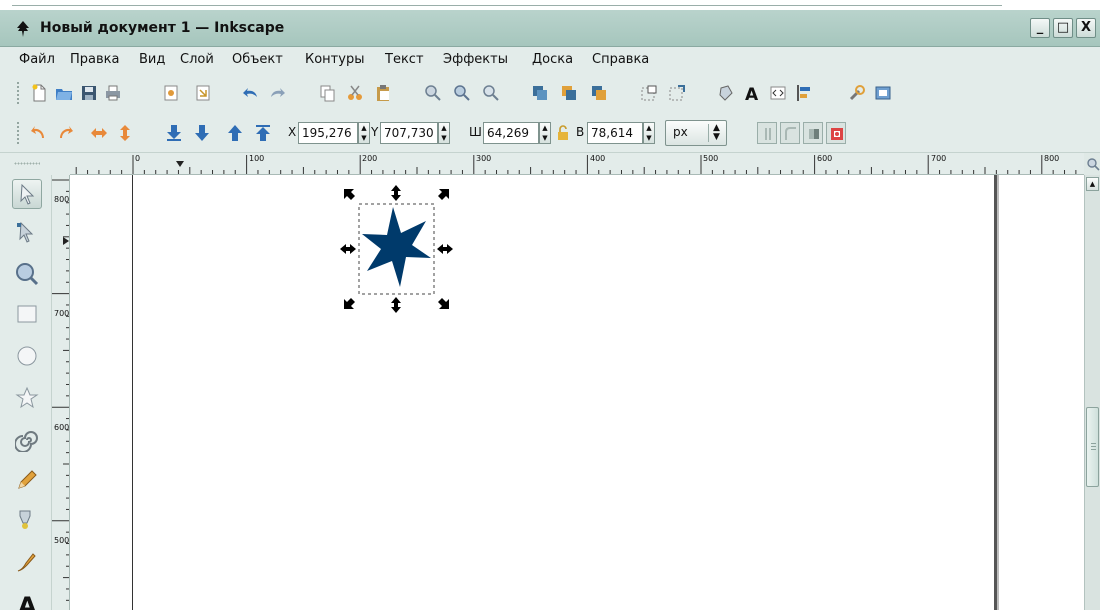 The height and width of the screenshot is (610, 1100). What do you see at coordinates (66, 241) in the screenshot?
I see `ruler-pointer-marker` at bounding box center [66, 241].